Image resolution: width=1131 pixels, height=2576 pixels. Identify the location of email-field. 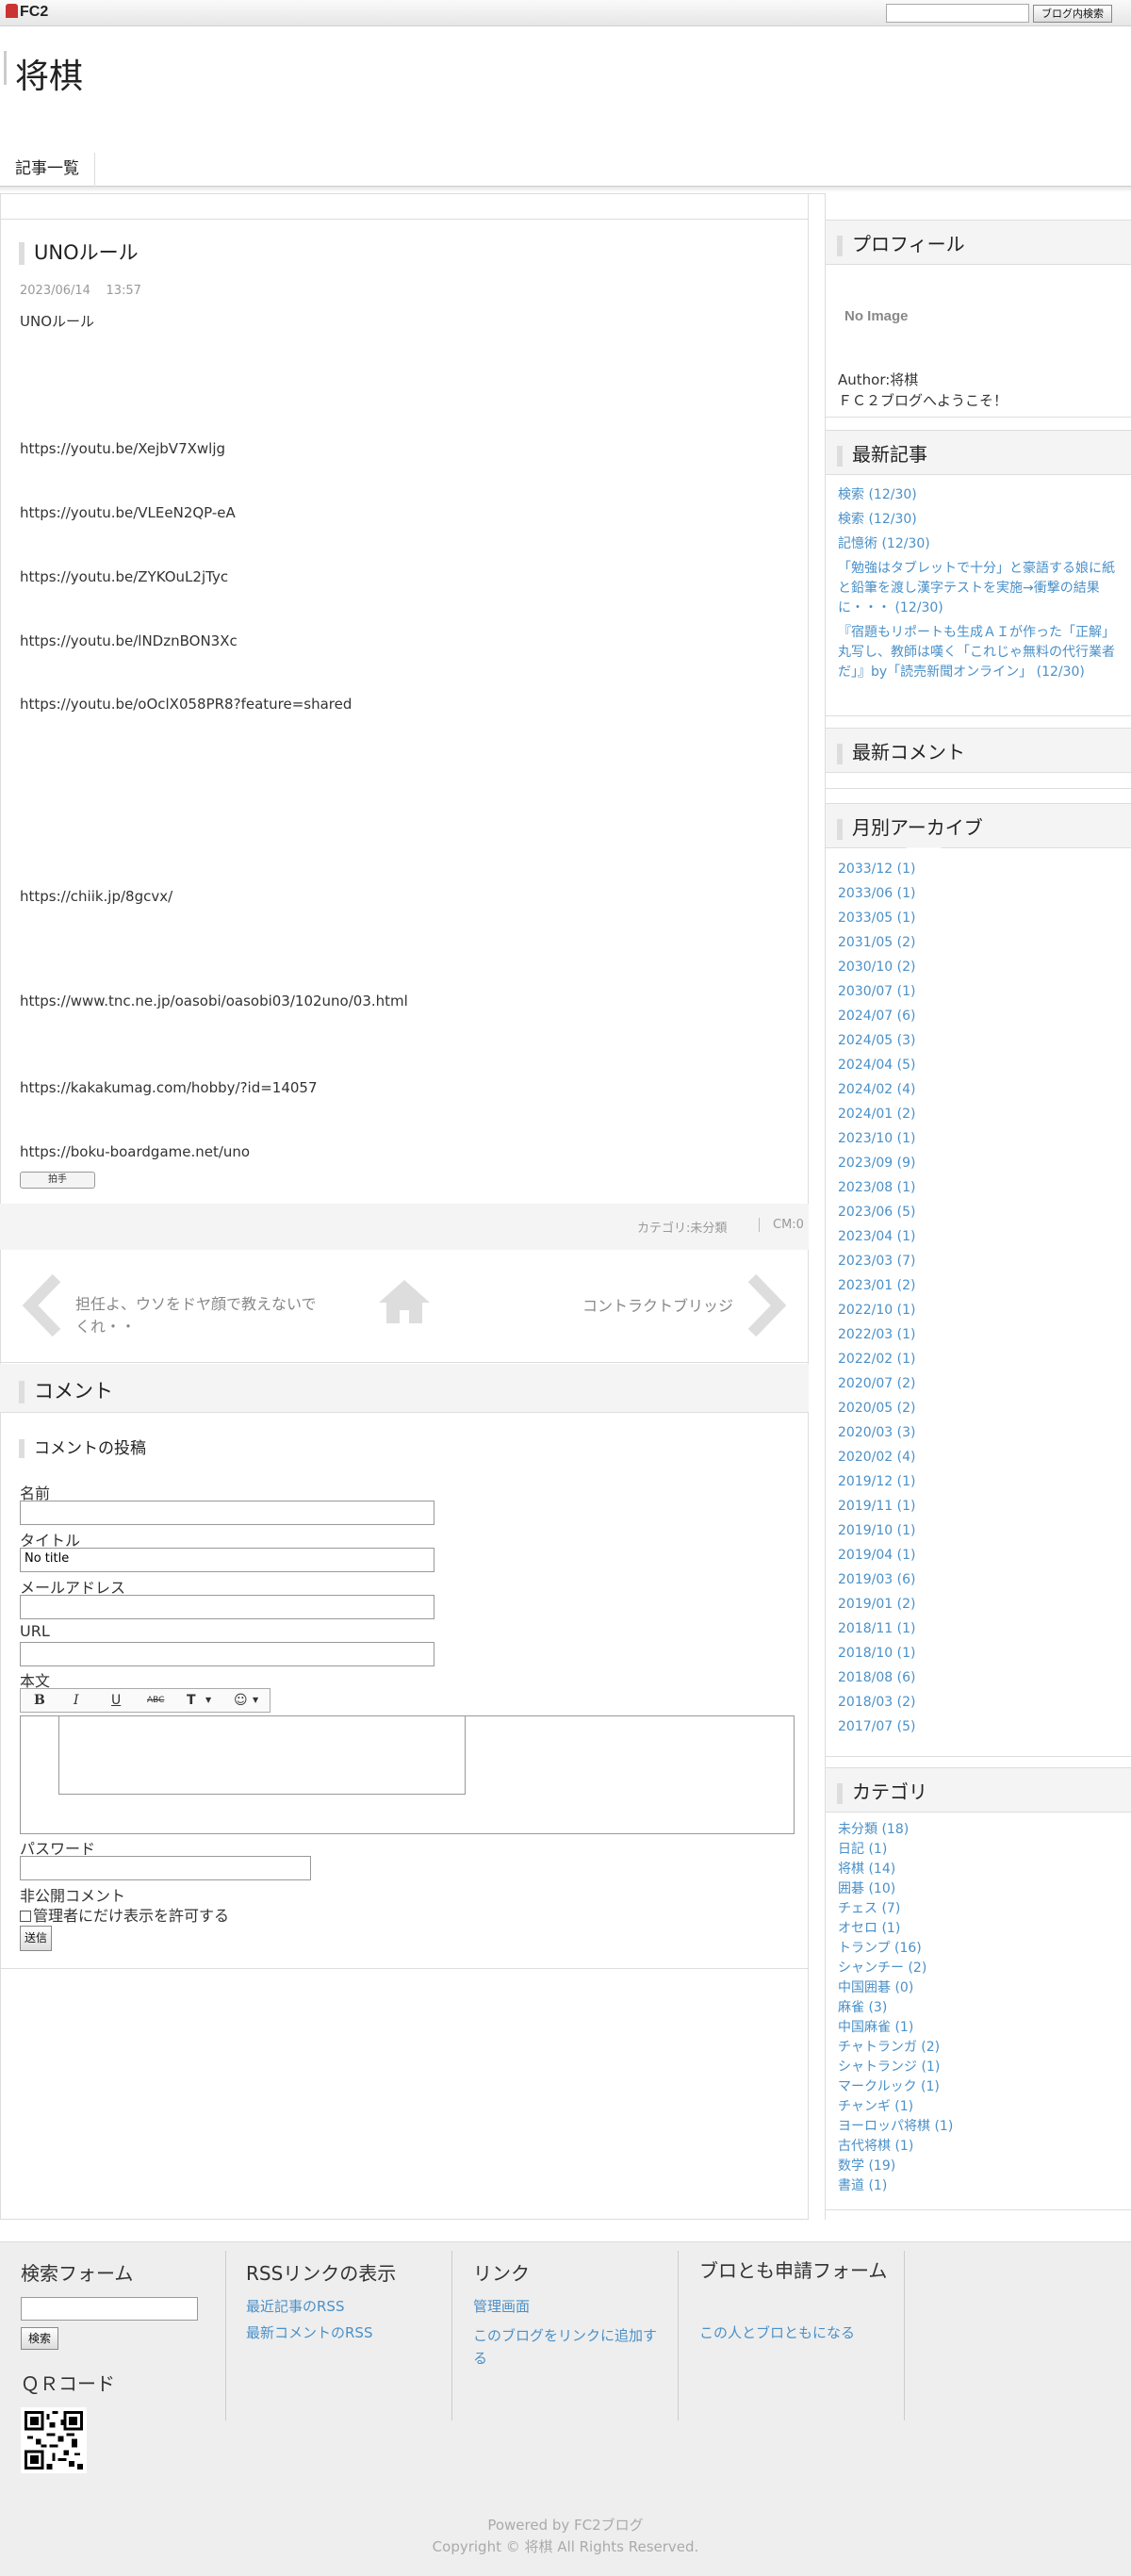
(227, 1607).